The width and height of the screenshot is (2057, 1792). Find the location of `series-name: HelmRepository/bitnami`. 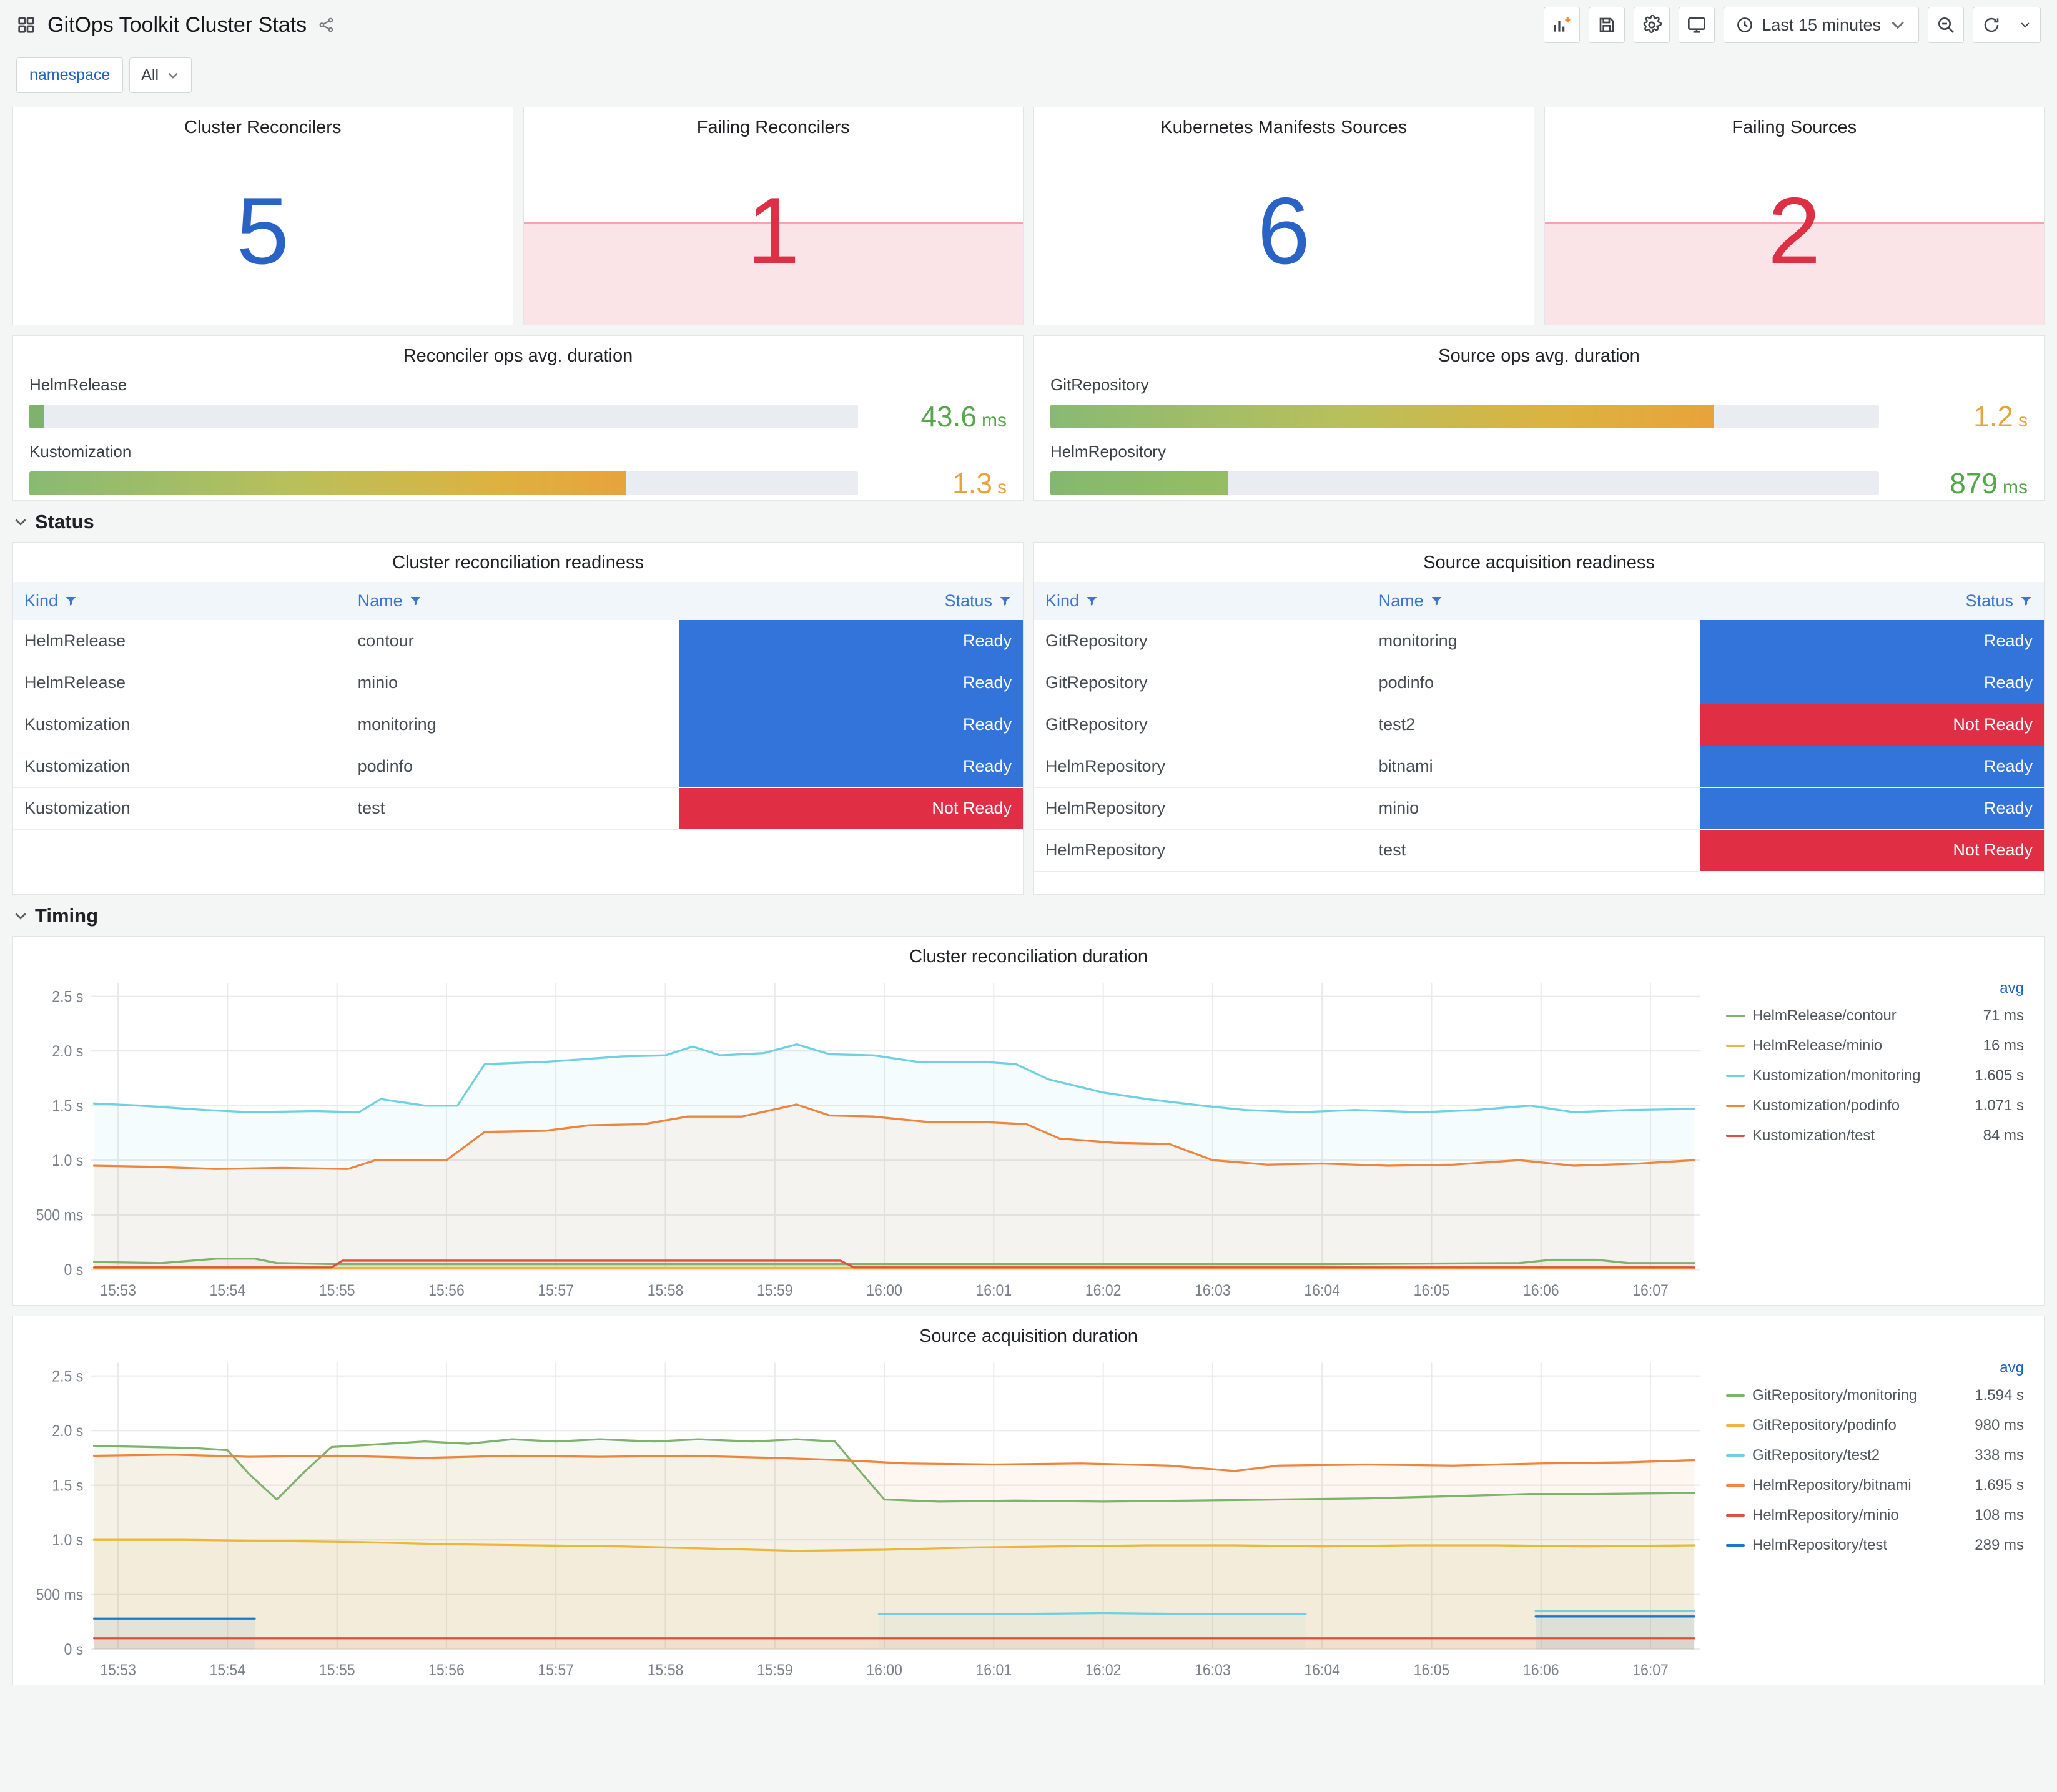

series-name: HelmRepository/bitnami is located at coordinates (1848, 1485).